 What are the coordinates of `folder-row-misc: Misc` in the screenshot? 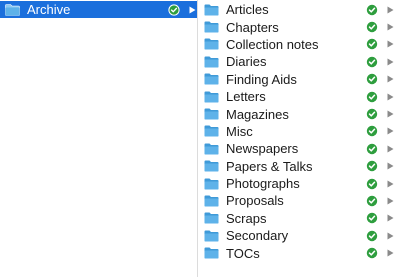 It's located at (297, 131).